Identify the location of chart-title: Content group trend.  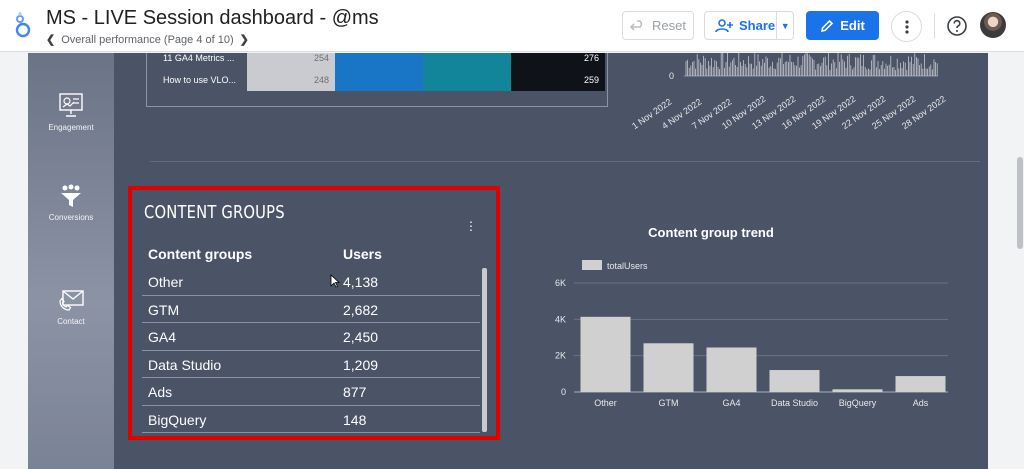
(711, 232).